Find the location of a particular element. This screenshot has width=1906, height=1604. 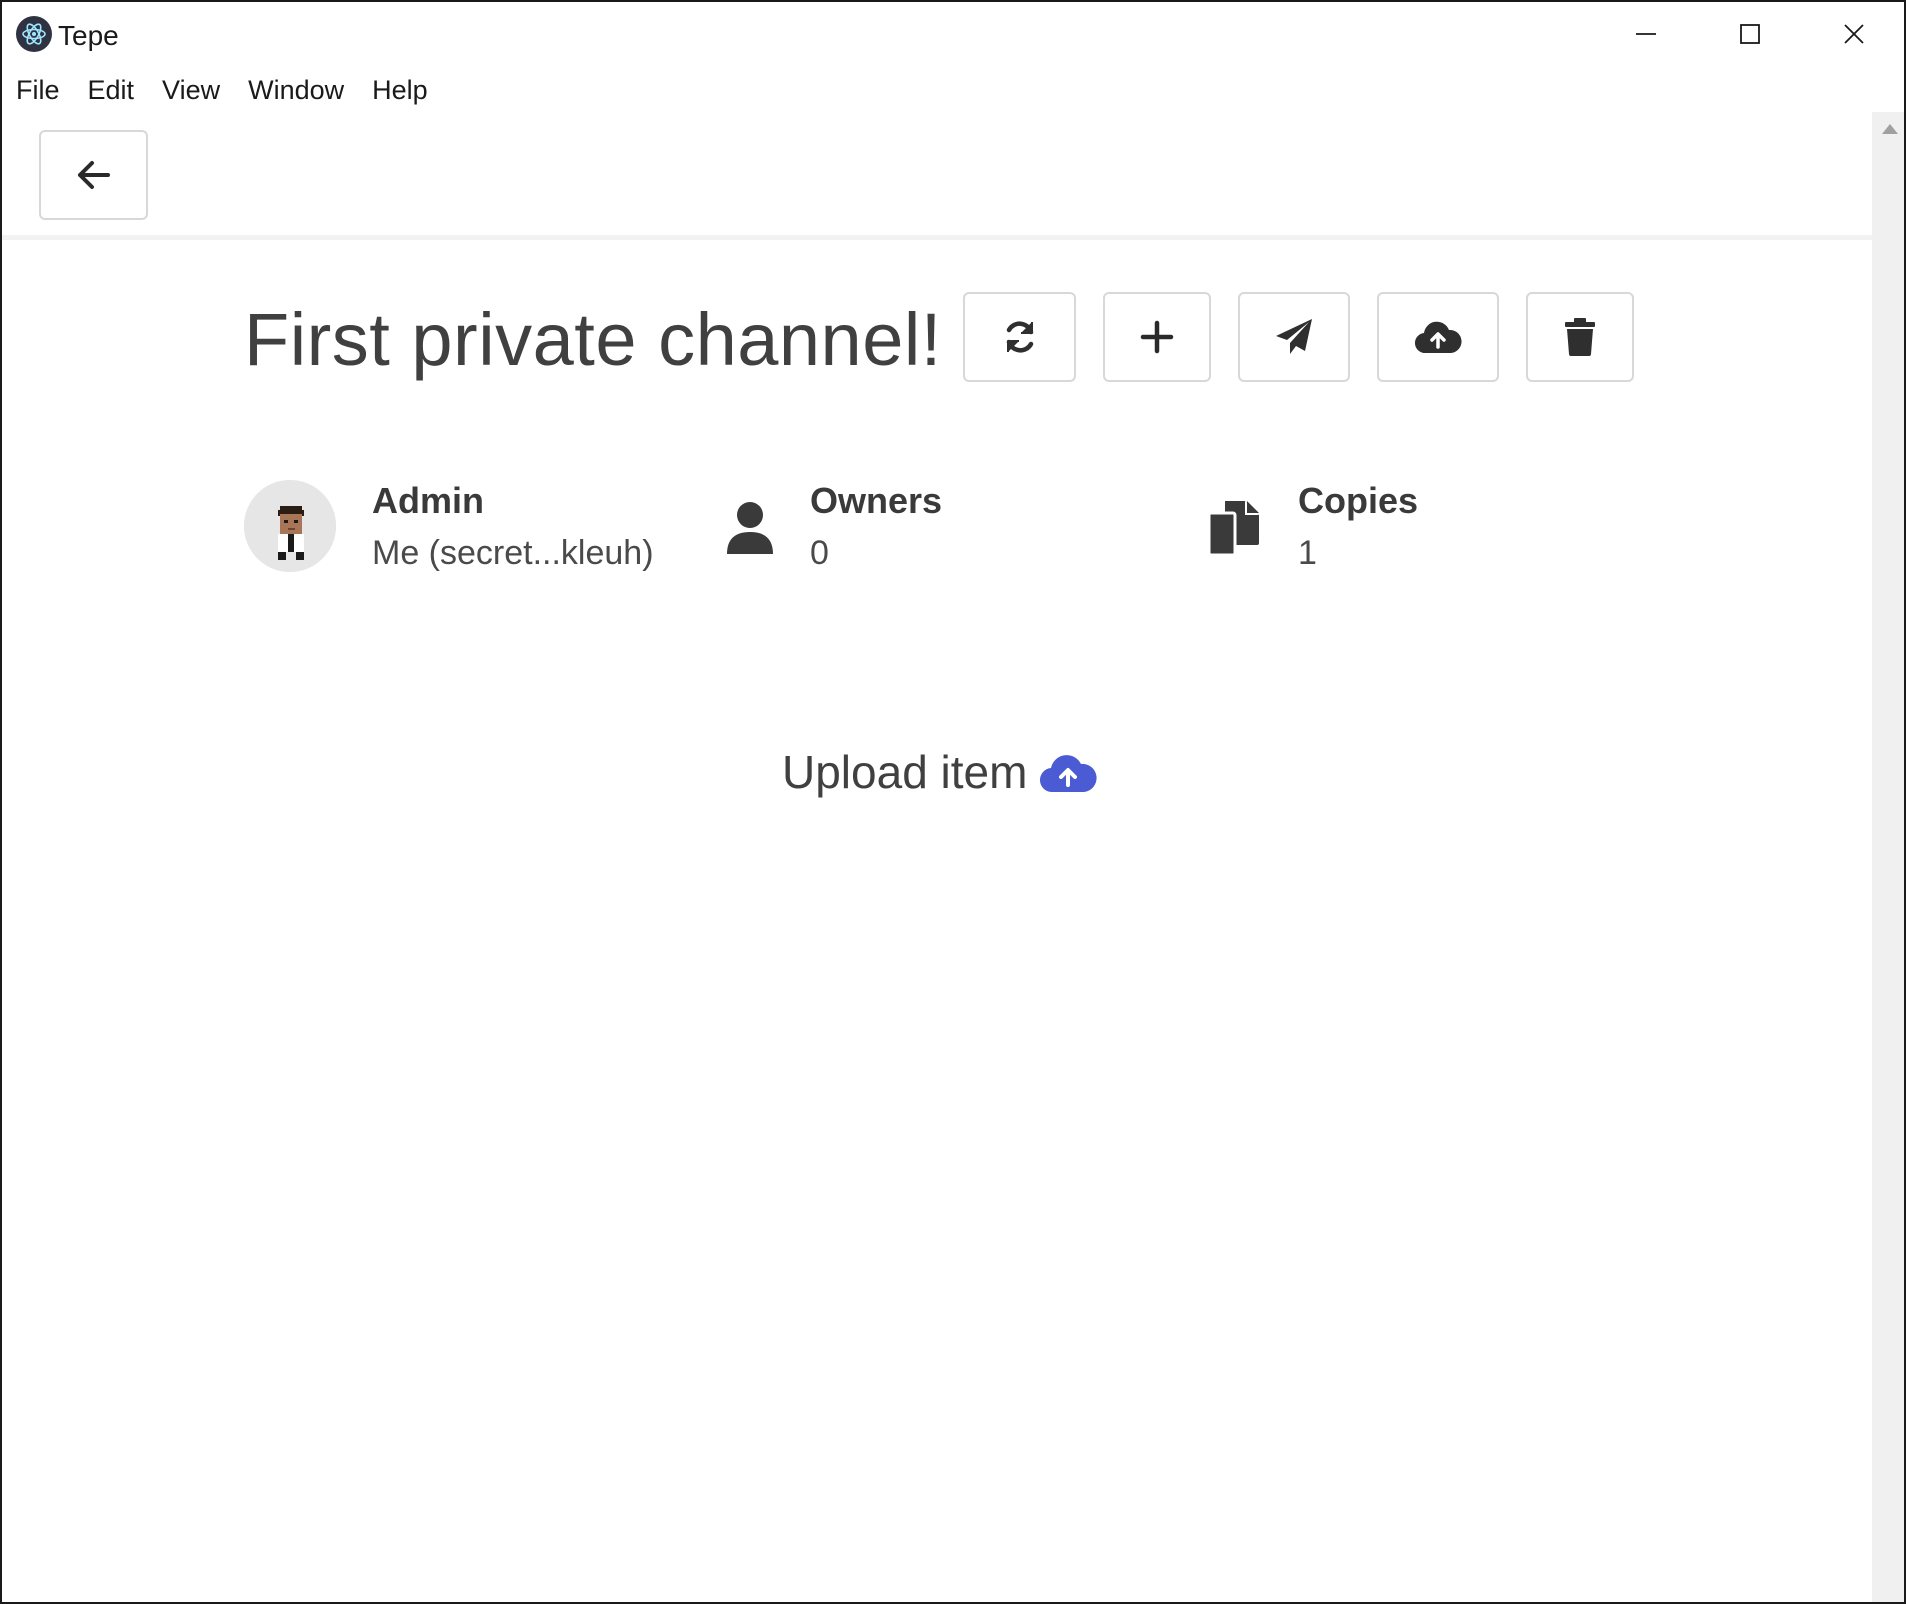

title-bar: Tepe is located at coordinates (953, 35).